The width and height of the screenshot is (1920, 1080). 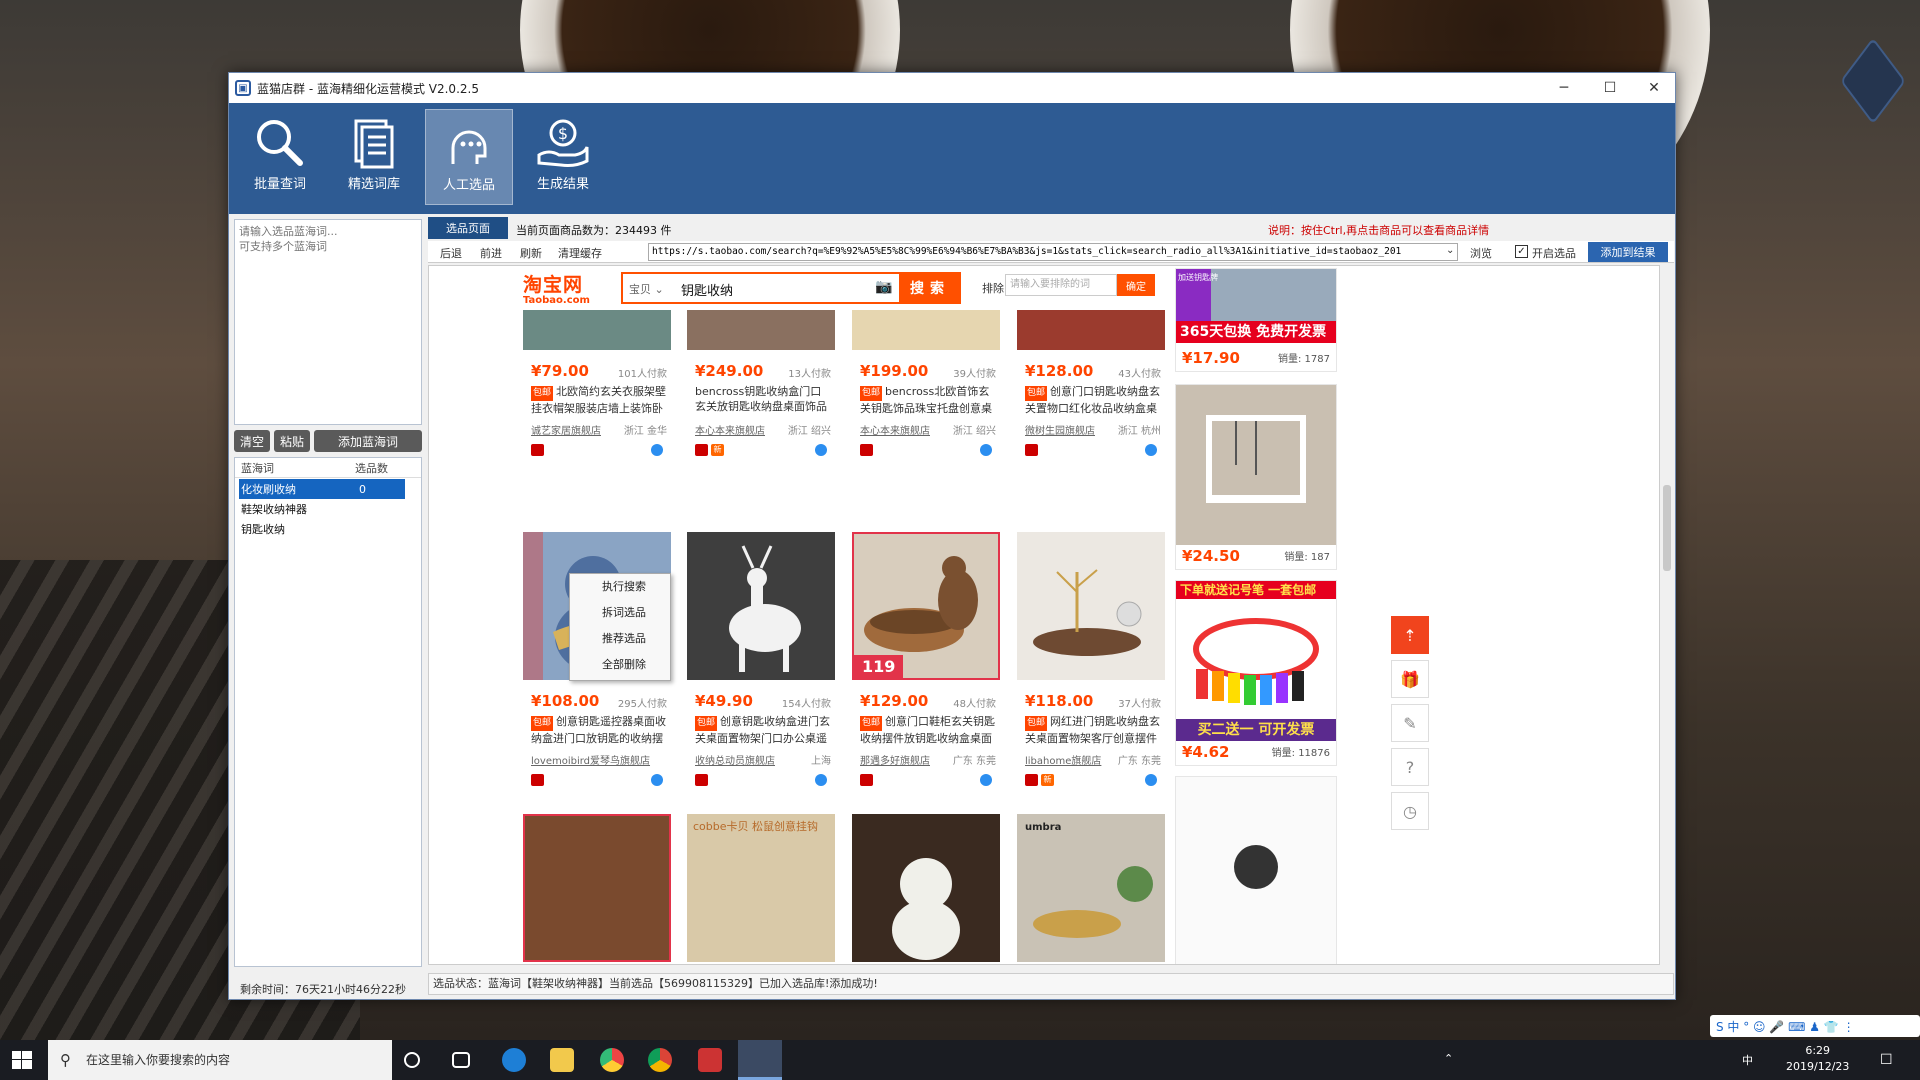 What do you see at coordinates (1873, 81) in the screenshot?
I see `desktop-widget-cube-icon` at bounding box center [1873, 81].